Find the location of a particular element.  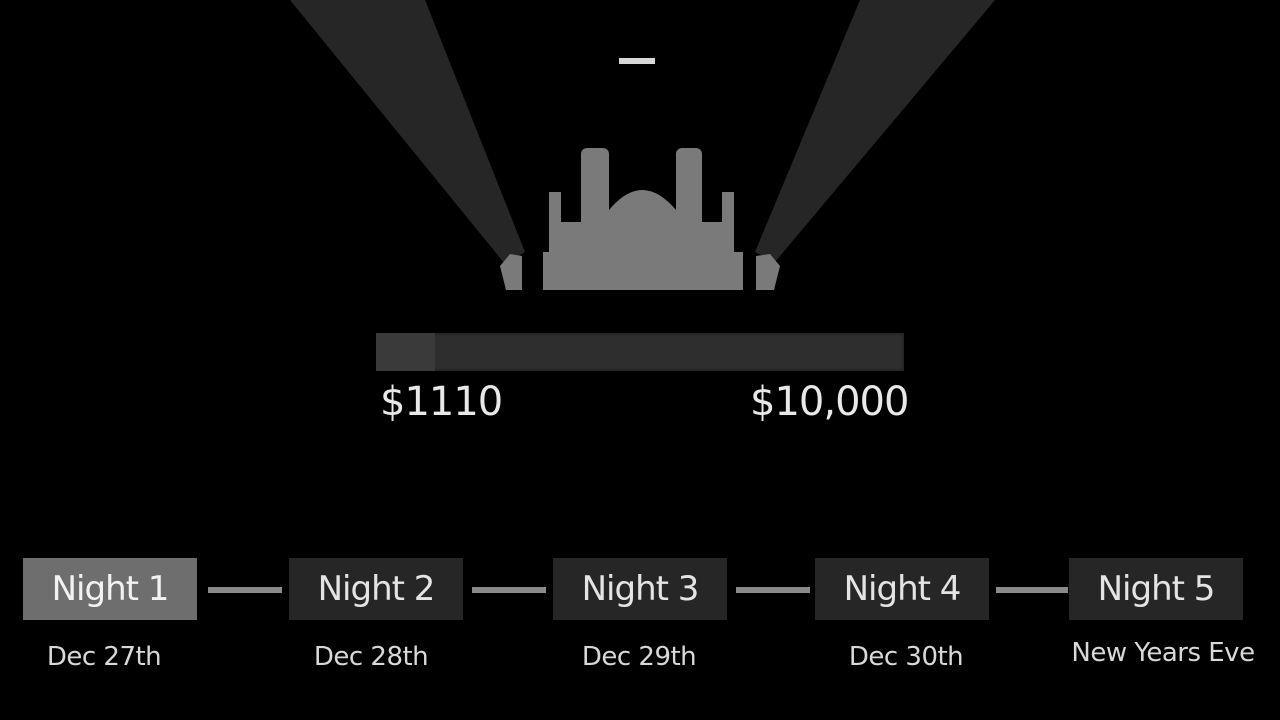

night-4-button: Night 4 is located at coordinates (902, 589).